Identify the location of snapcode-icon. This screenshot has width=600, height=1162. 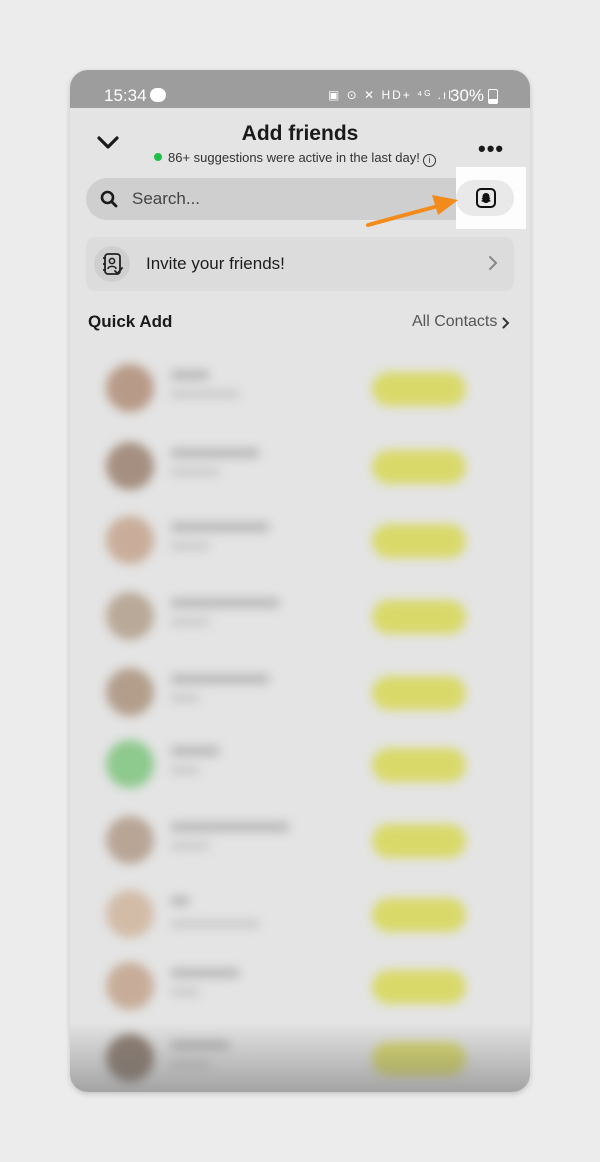
(486, 198).